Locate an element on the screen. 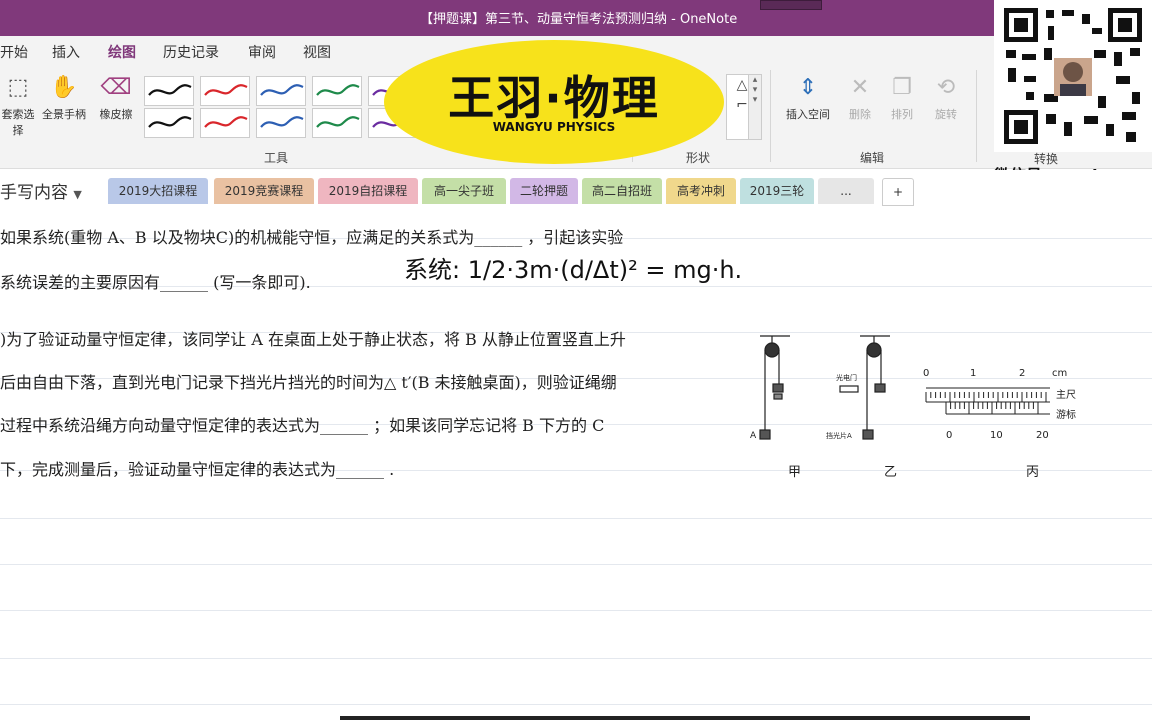 Image resolution: width=1152 pixels, height=720 pixels. menu-draw: 绘图 is located at coordinates (122, 54).